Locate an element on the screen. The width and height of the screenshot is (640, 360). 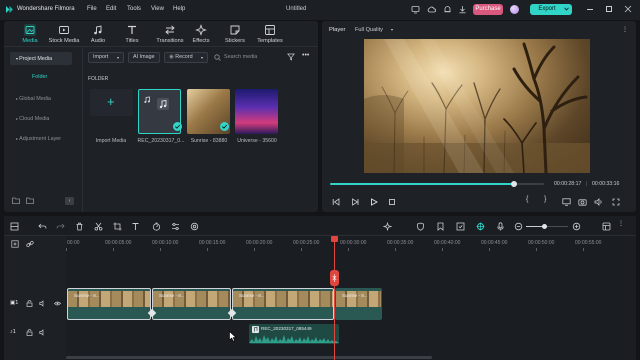
stickers-icon is located at coordinates (235, 30).